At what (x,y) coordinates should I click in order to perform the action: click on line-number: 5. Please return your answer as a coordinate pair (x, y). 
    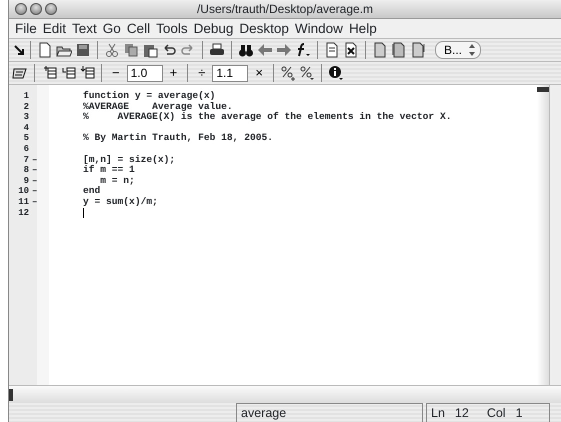
    Looking at the image, I should click on (25, 138).